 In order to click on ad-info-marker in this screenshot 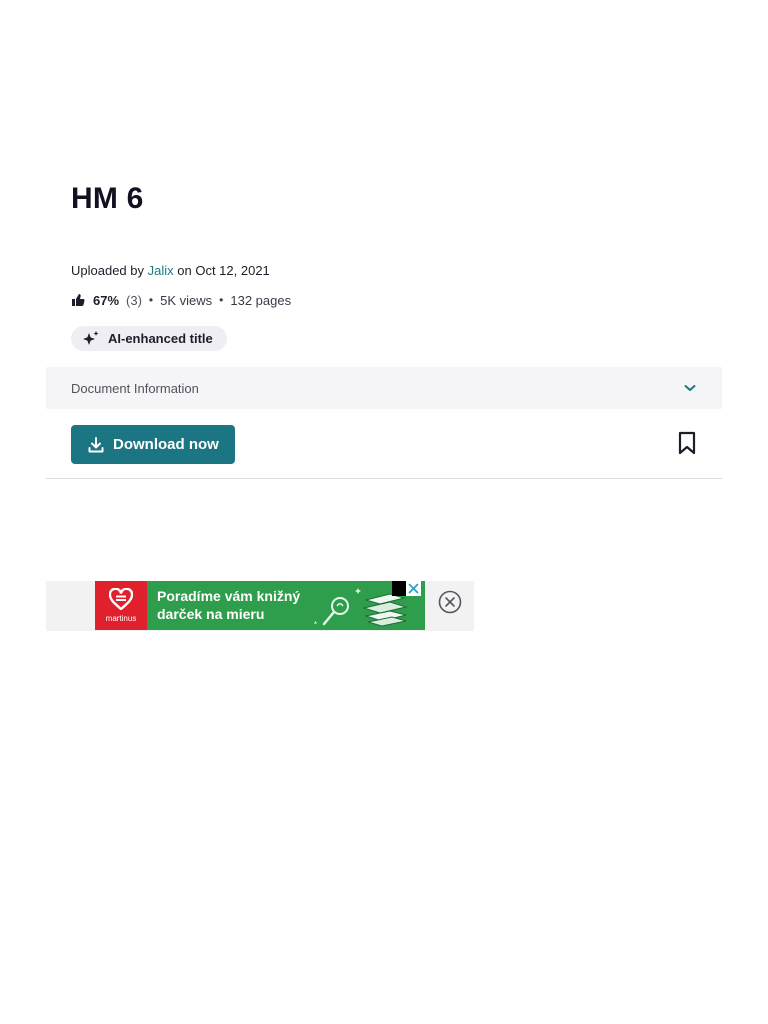, I will do `click(399, 588)`.